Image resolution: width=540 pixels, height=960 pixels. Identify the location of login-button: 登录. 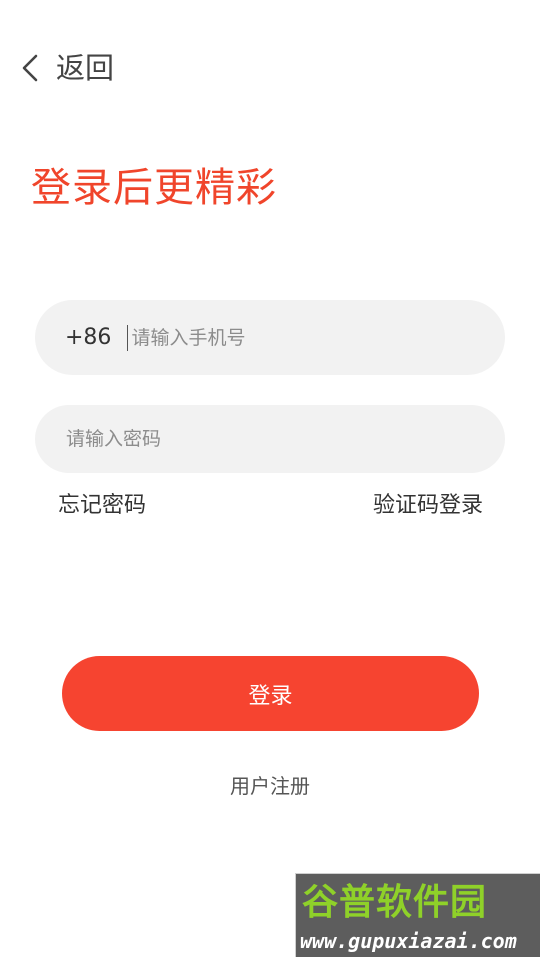
(270, 693).